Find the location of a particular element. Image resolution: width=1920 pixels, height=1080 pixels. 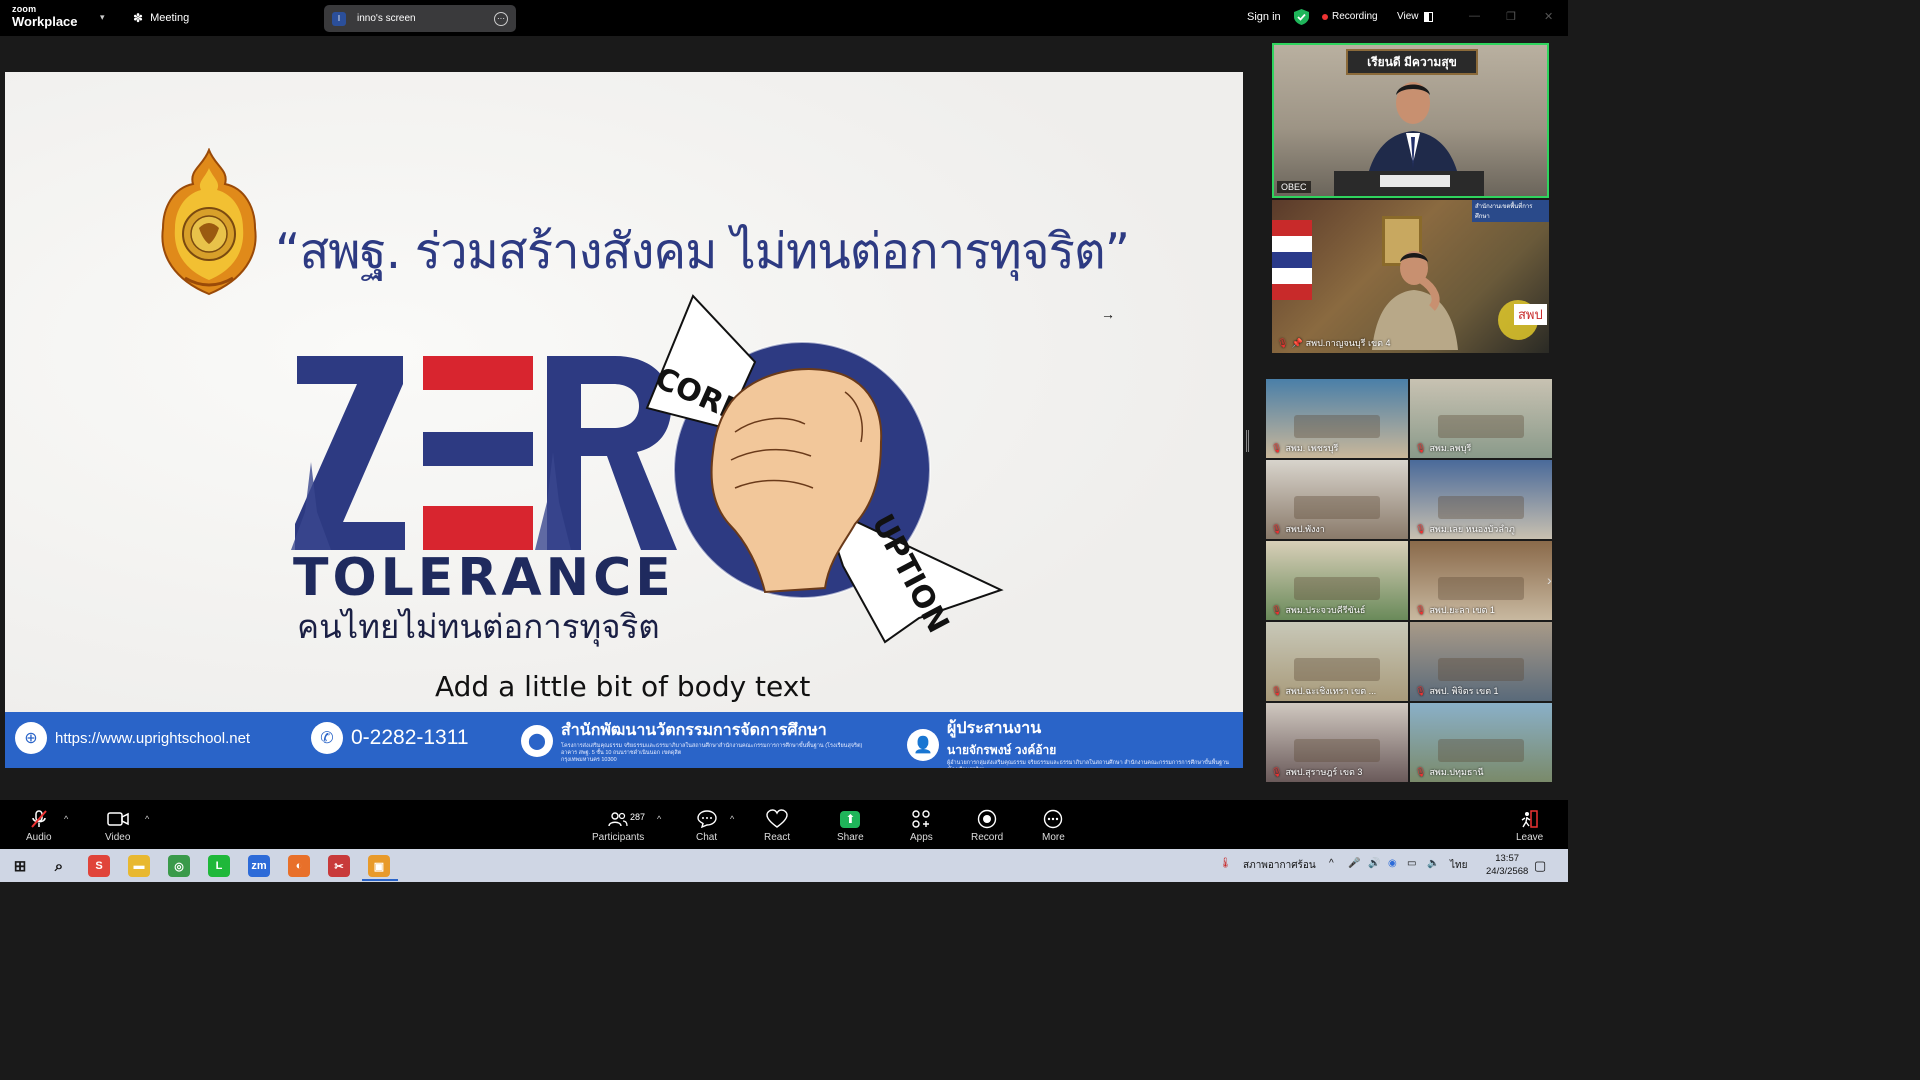

windows-start-icon: ⊞ is located at coordinates (20, 866).